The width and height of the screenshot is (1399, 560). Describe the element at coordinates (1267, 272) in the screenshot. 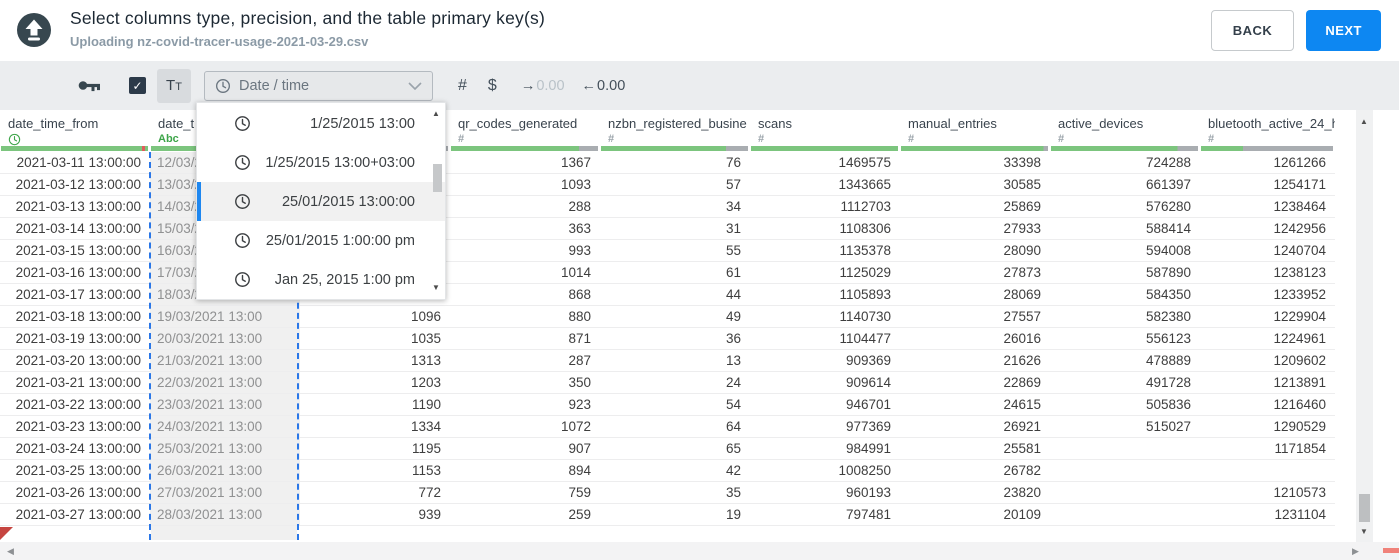

I see `table-cell: 1238123` at that location.